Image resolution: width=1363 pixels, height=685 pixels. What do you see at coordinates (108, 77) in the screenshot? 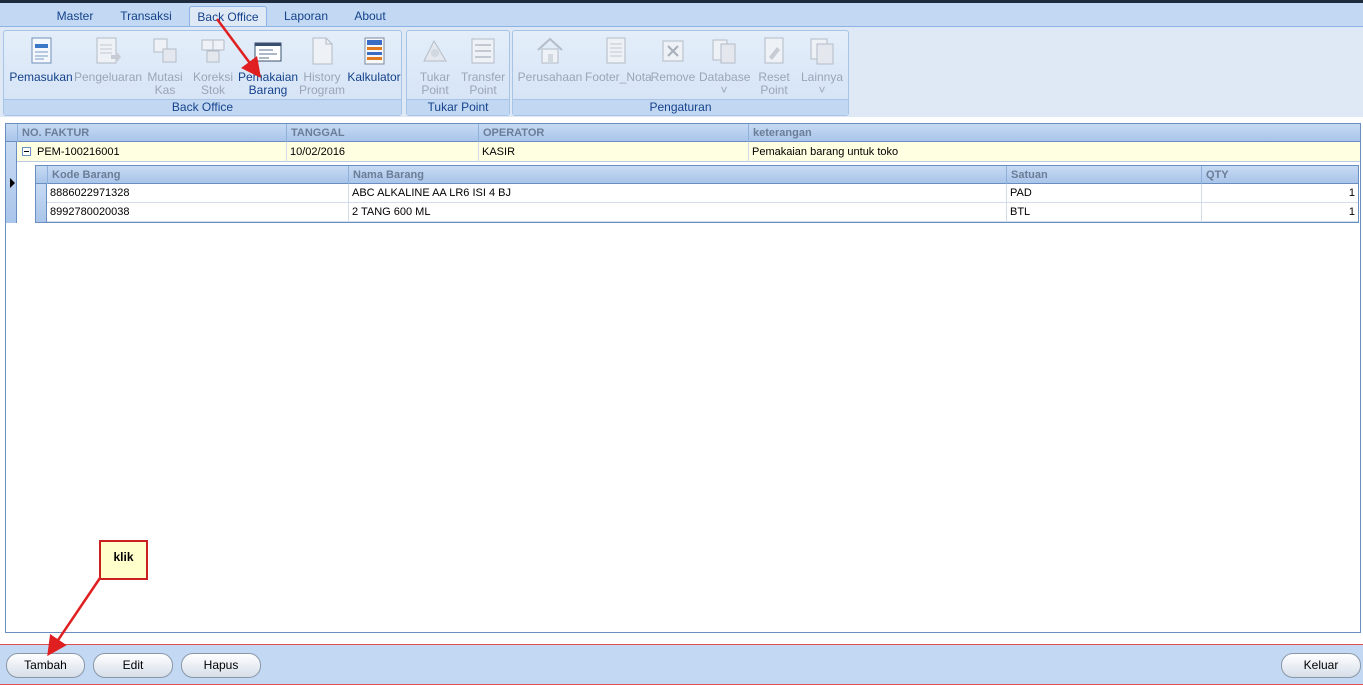
I see `pengeluaran-label: Pengeluaran` at bounding box center [108, 77].